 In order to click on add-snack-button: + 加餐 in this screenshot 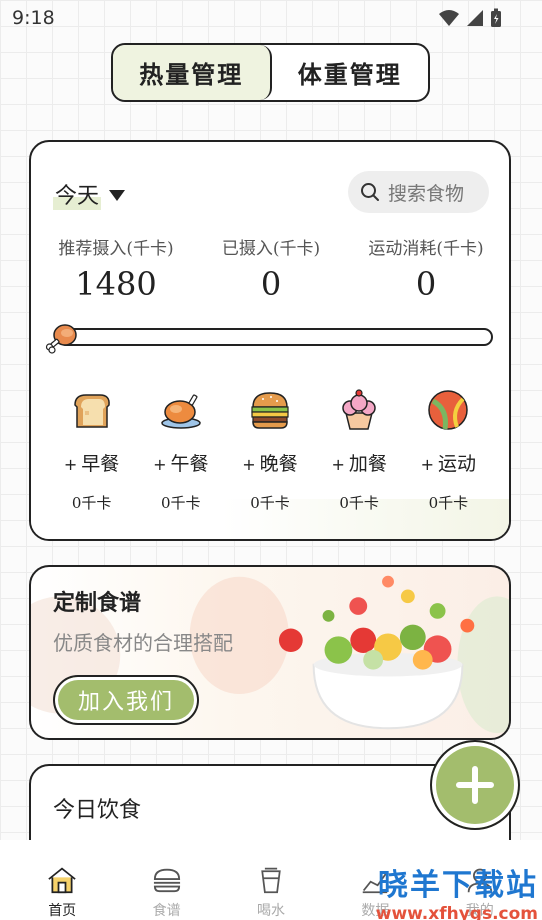, I will do `click(358, 462)`.